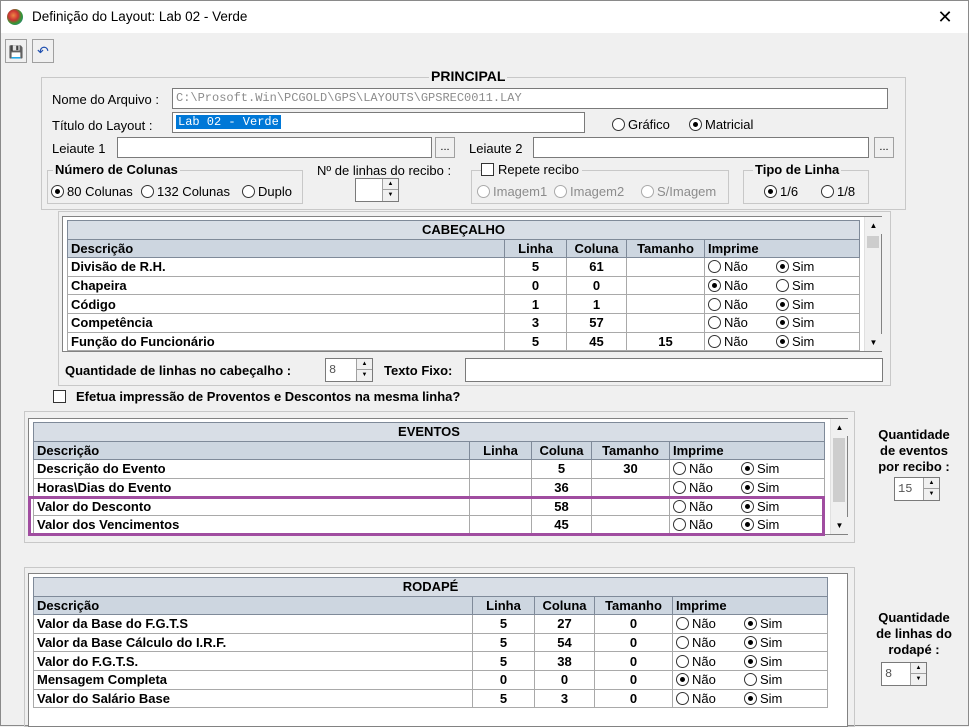 The image size is (969, 727). What do you see at coordinates (596, 267) in the screenshot?
I see `table-cell: 61` at bounding box center [596, 267].